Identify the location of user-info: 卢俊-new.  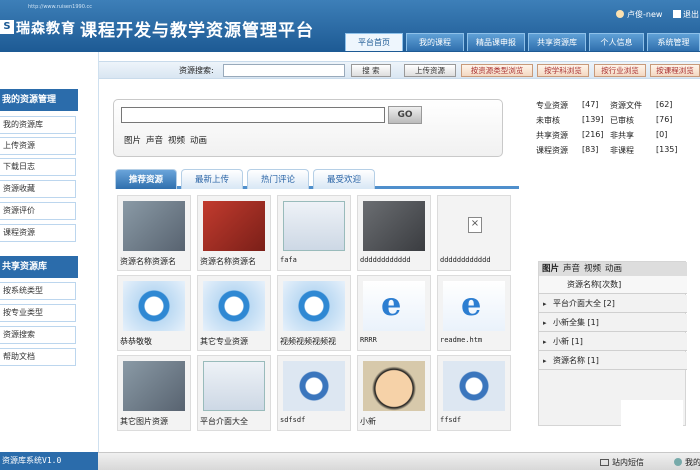
(639, 14).